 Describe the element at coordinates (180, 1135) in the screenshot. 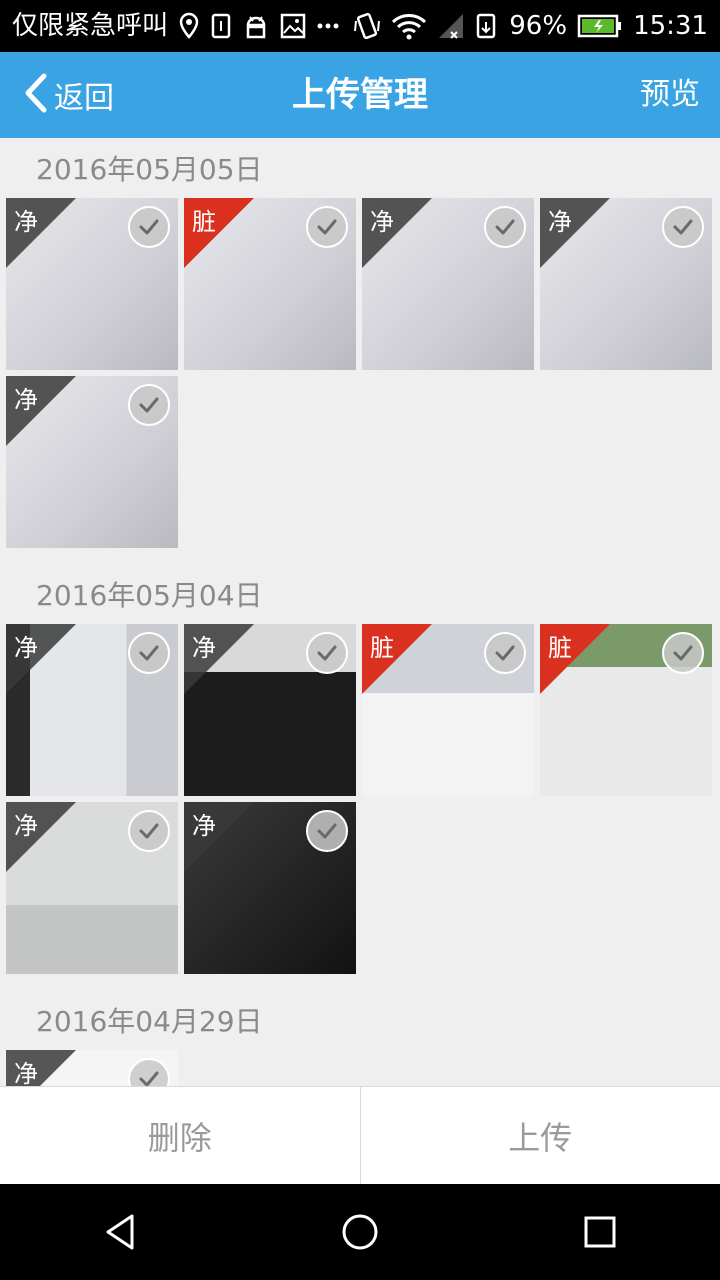

I see `delete-button: 删除` at that location.